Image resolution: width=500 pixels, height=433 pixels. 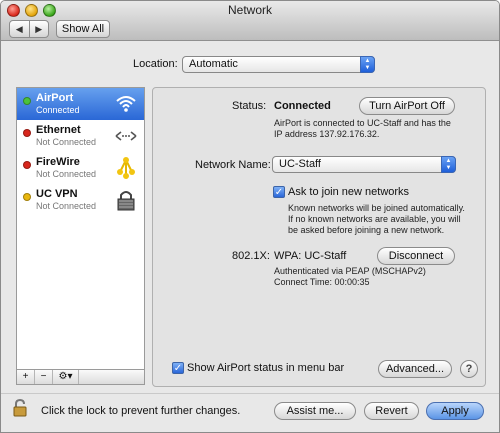 What do you see at coordinates (349, 192) in the screenshot?
I see `ask-to-join-label: Ask to join new networks` at bounding box center [349, 192].